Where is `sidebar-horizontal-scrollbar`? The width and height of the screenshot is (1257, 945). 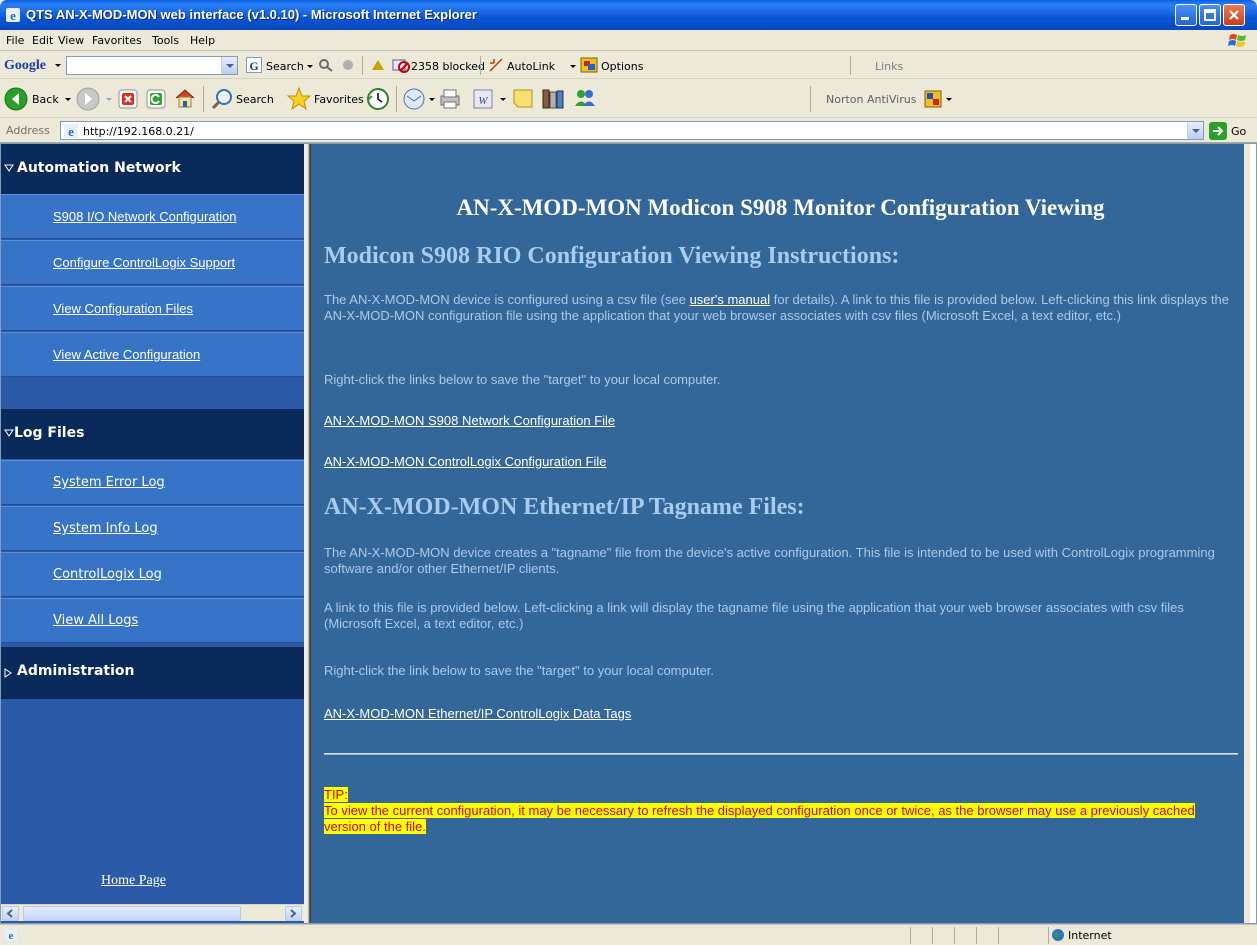 sidebar-horizontal-scrollbar is located at coordinates (152, 912).